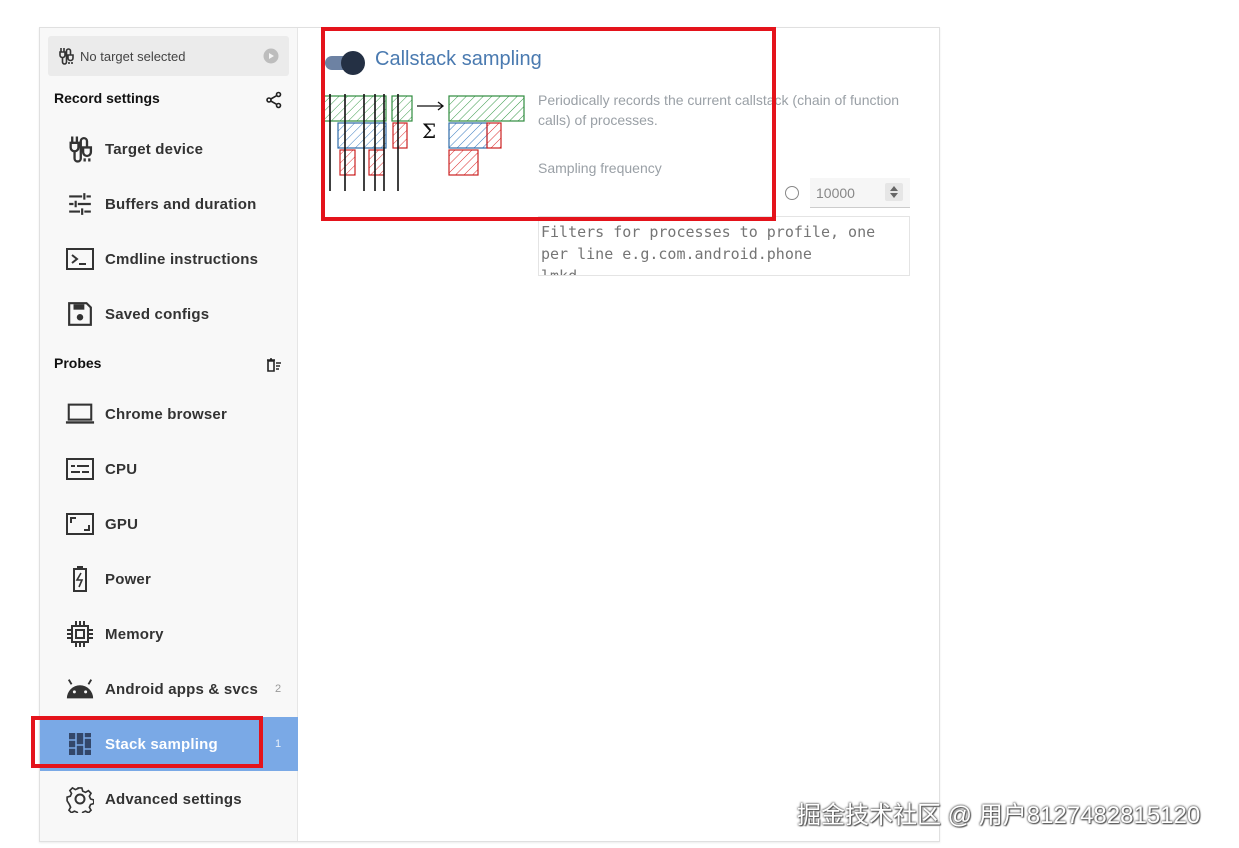  What do you see at coordinates (80, 524) in the screenshot?
I see `gpu-icon` at bounding box center [80, 524].